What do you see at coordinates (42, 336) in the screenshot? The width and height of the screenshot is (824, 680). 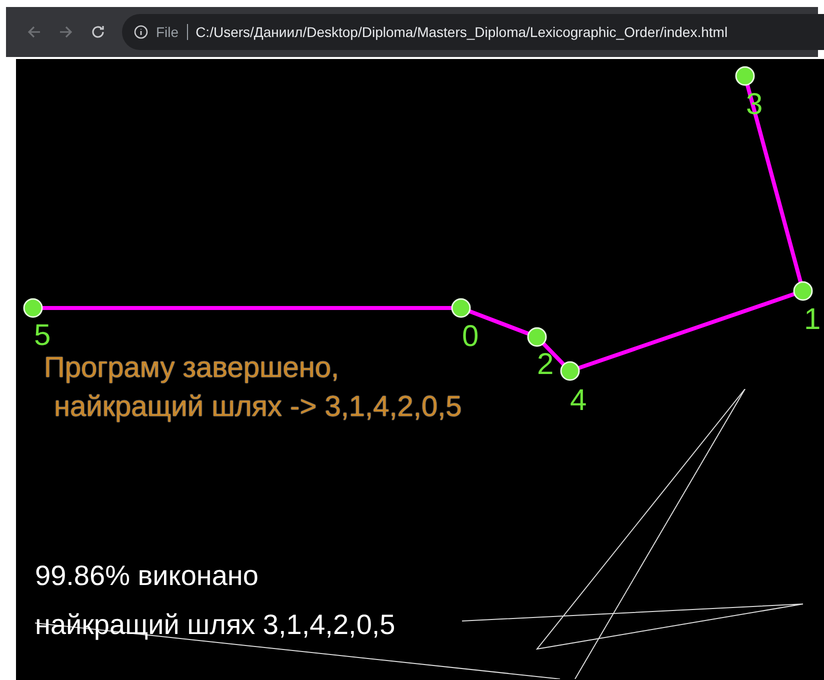 I see `node-label: 5` at bounding box center [42, 336].